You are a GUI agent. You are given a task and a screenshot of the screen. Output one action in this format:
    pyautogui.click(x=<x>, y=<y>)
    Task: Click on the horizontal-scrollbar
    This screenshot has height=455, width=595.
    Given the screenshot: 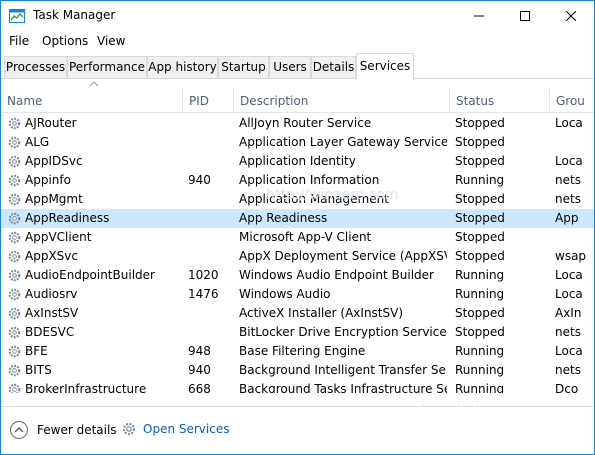 What is the action you would take?
    pyautogui.click(x=297, y=399)
    